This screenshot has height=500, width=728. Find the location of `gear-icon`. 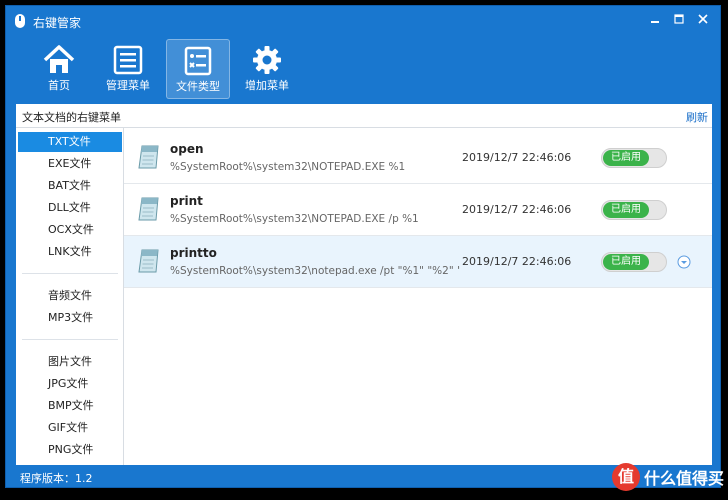

gear-icon is located at coordinates (267, 60).